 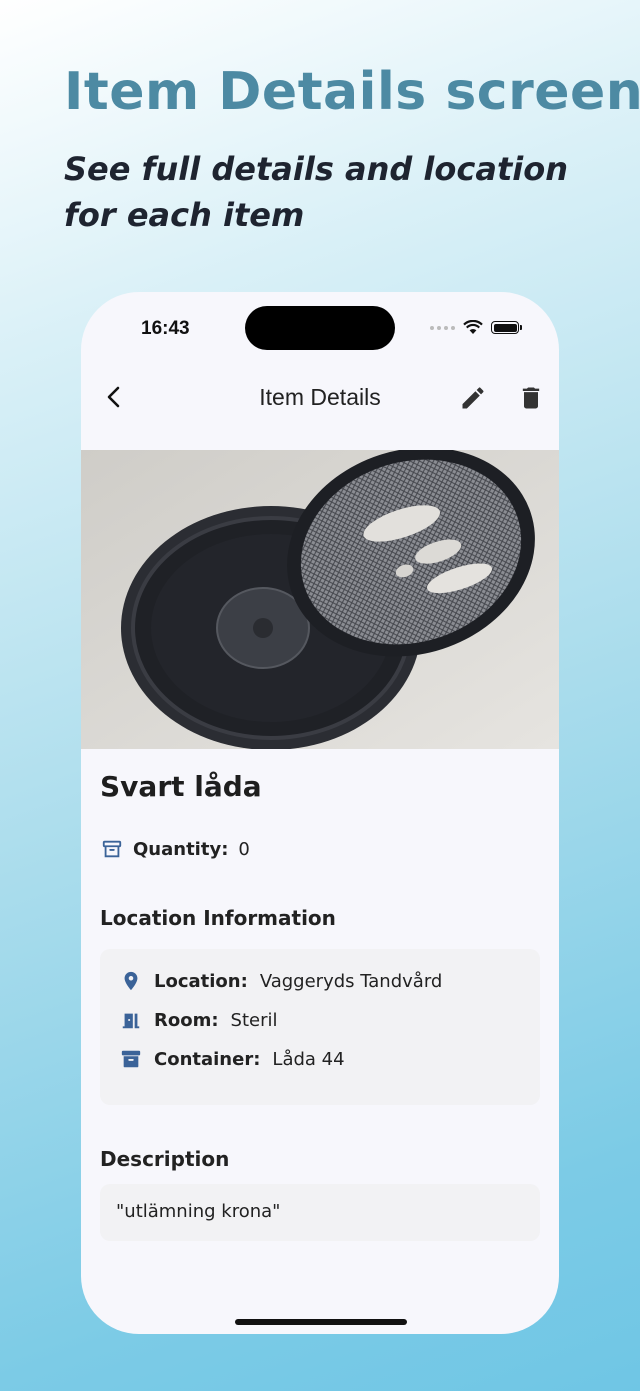 I want to click on quantity-value: 0, so click(x=244, y=849).